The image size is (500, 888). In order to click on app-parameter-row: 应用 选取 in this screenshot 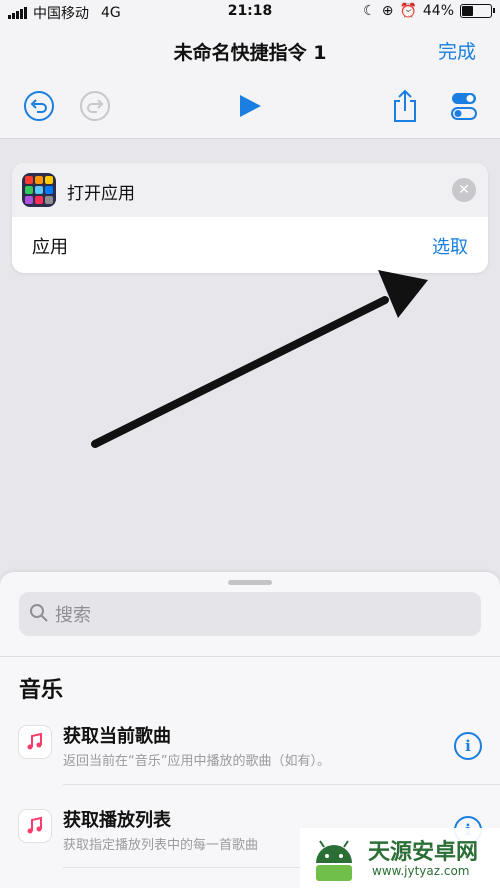, I will do `click(250, 245)`.